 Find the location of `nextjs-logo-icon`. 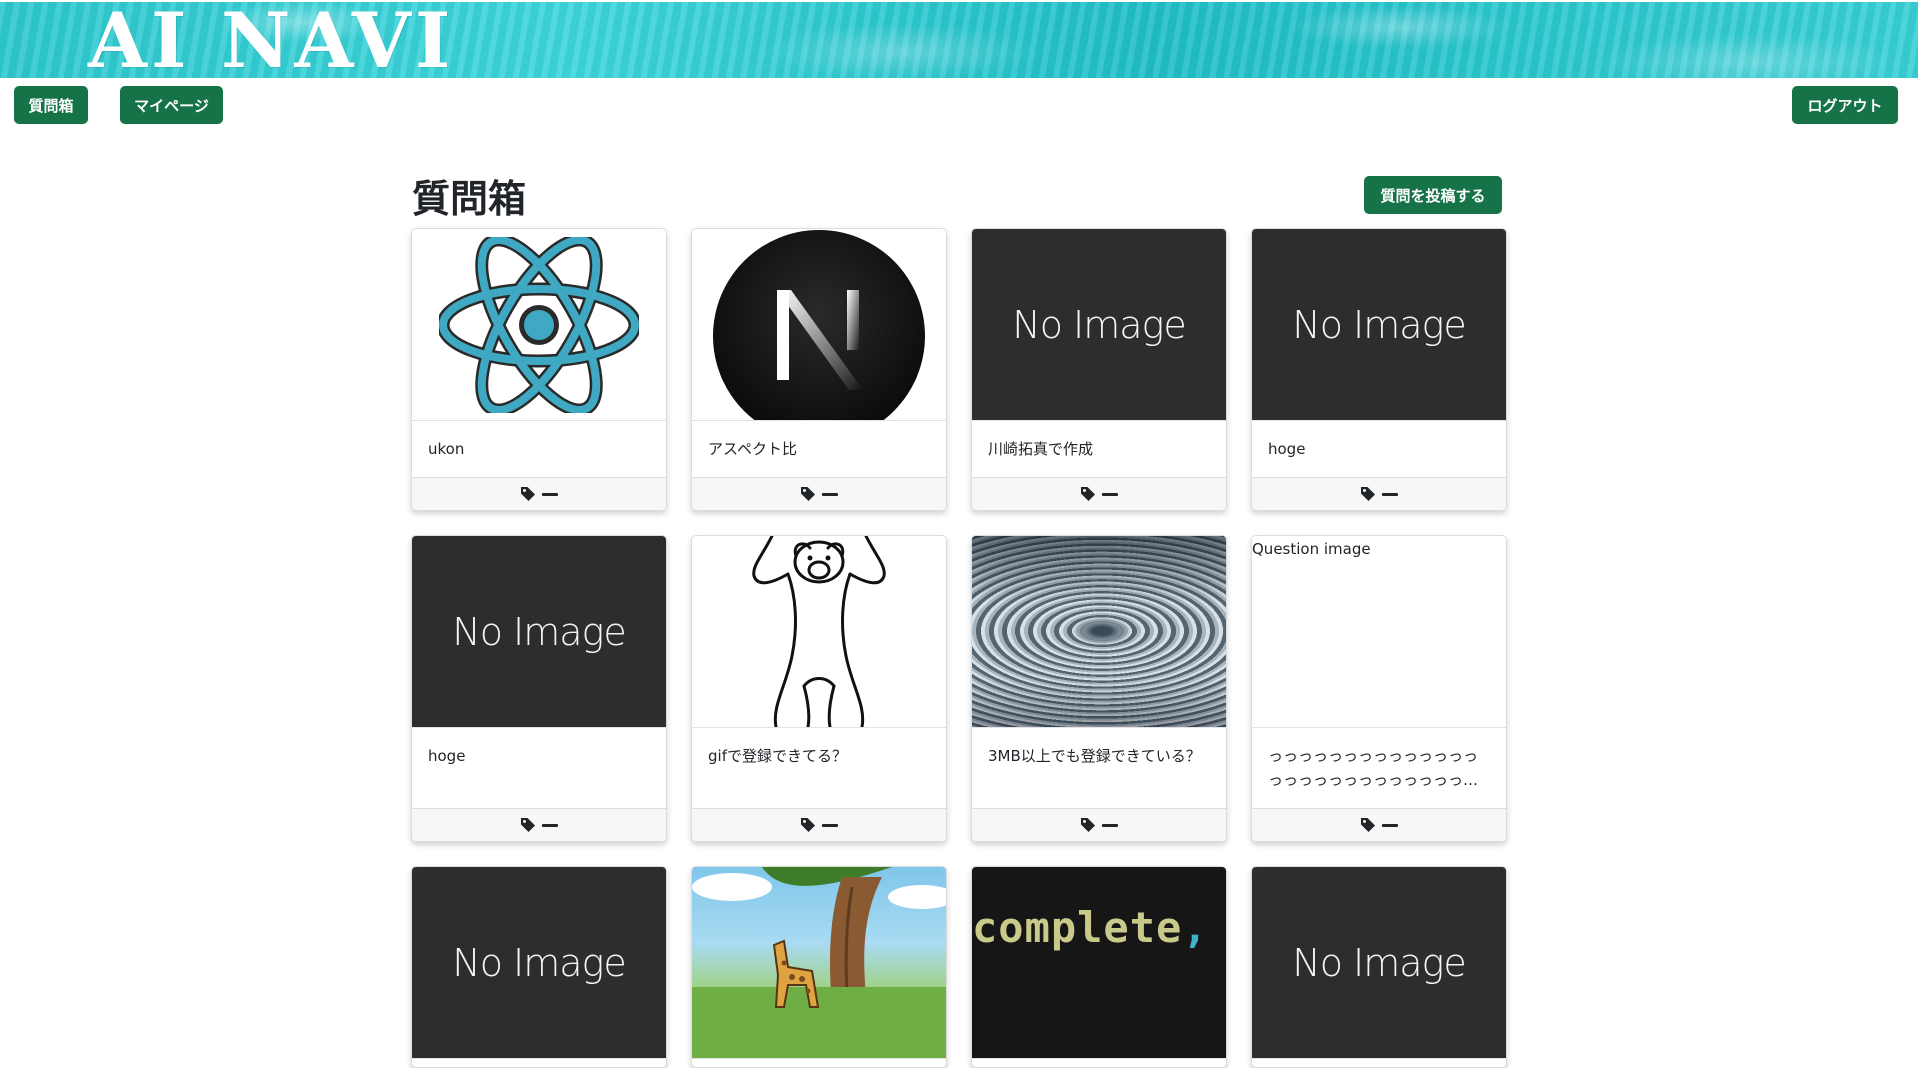

nextjs-logo-icon is located at coordinates (819, 324).